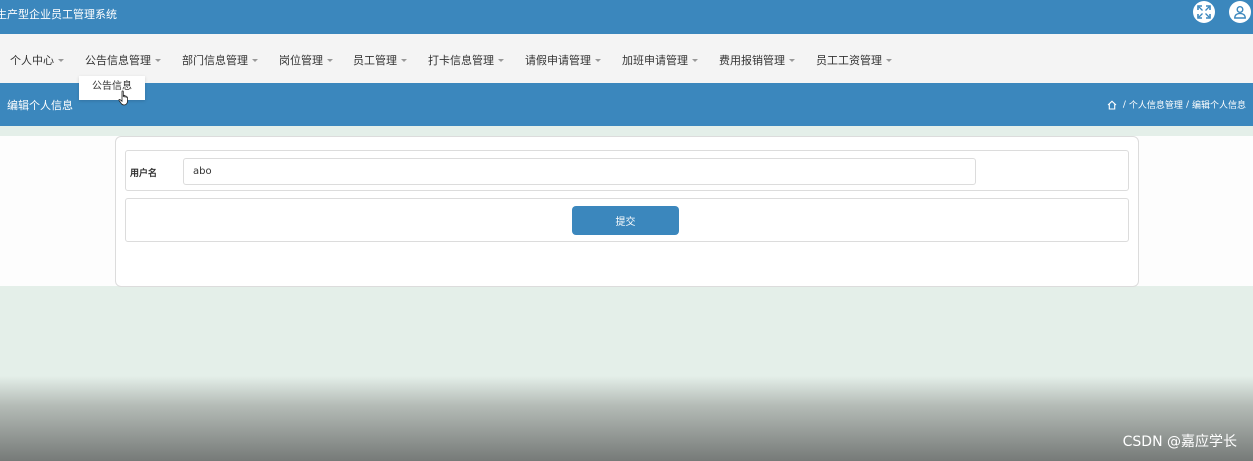 Image resolution: width=1253 pixels, height=461 pixels. I want to click on nav-item-label: 员工管理, so click(375, 60).